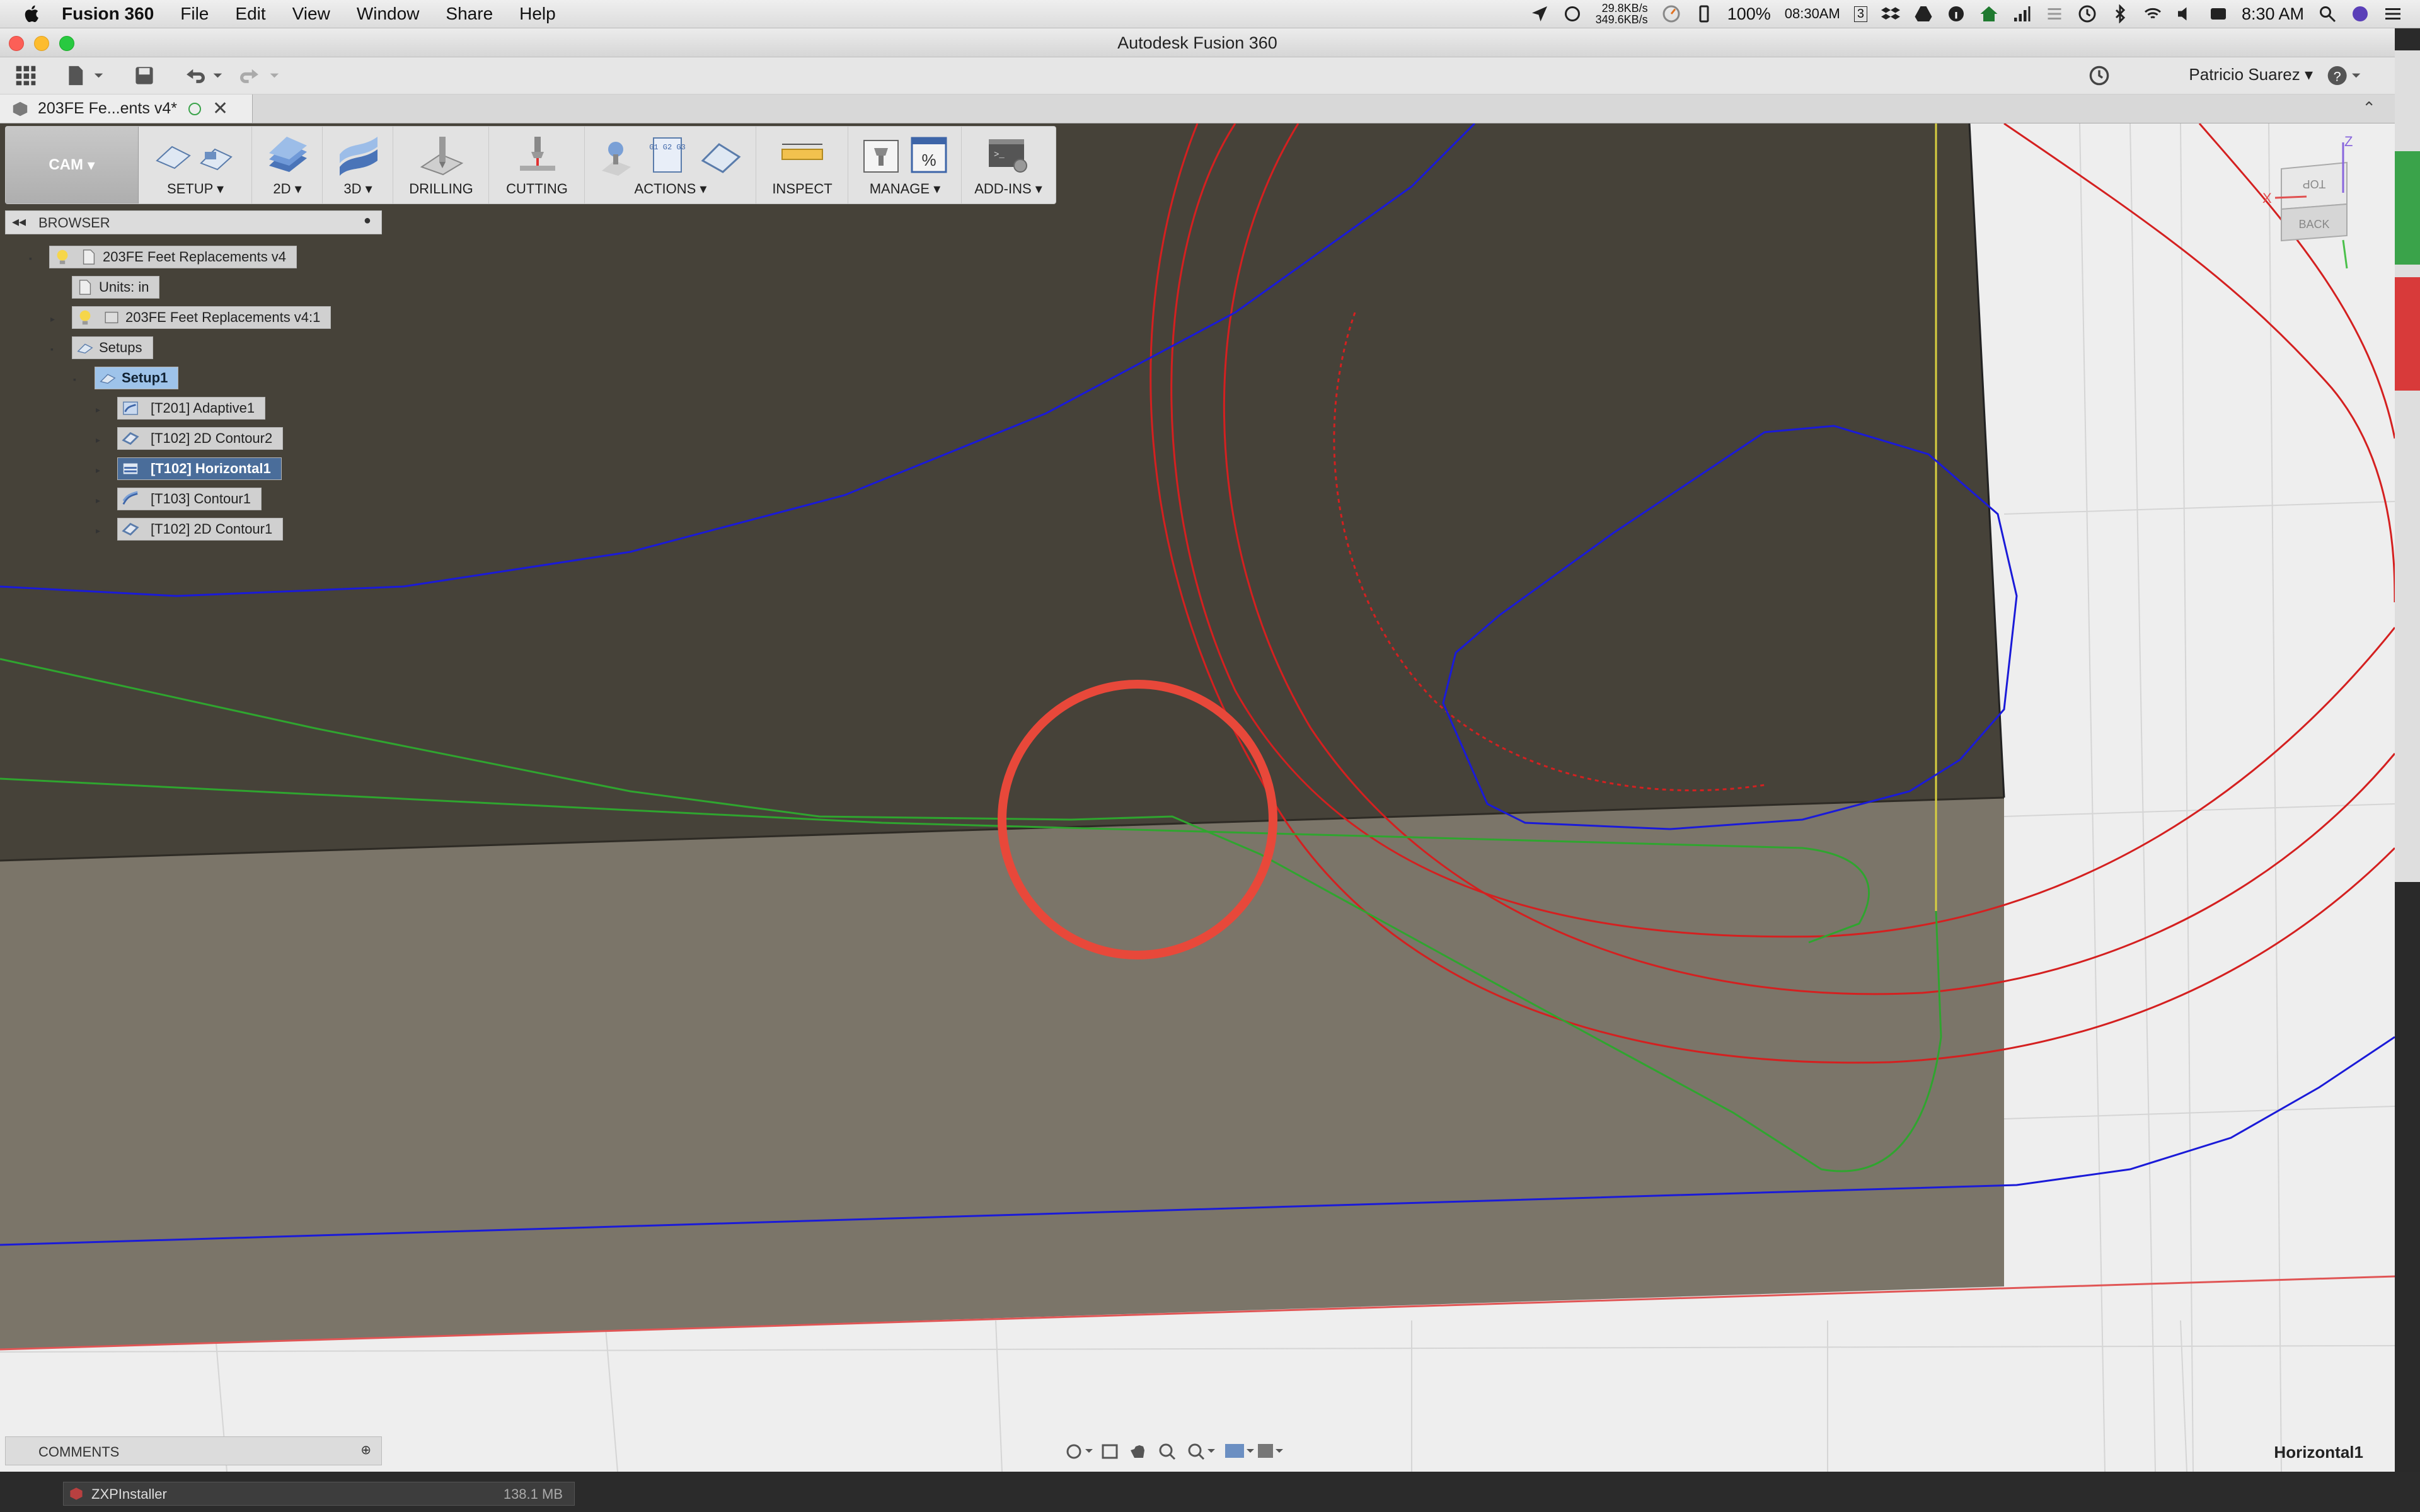 Image resolution: width=2420 pixels, height=1512 pixels. I want to click on inspect-group: INSPECT, so click(803, 165).